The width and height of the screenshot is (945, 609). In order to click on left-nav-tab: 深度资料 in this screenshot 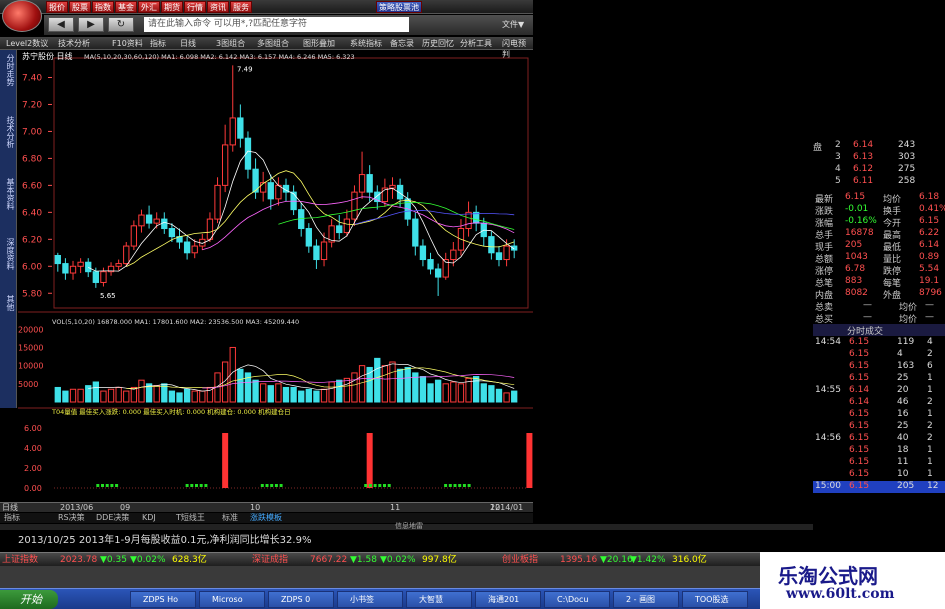, I will do `click(8, 254)`.